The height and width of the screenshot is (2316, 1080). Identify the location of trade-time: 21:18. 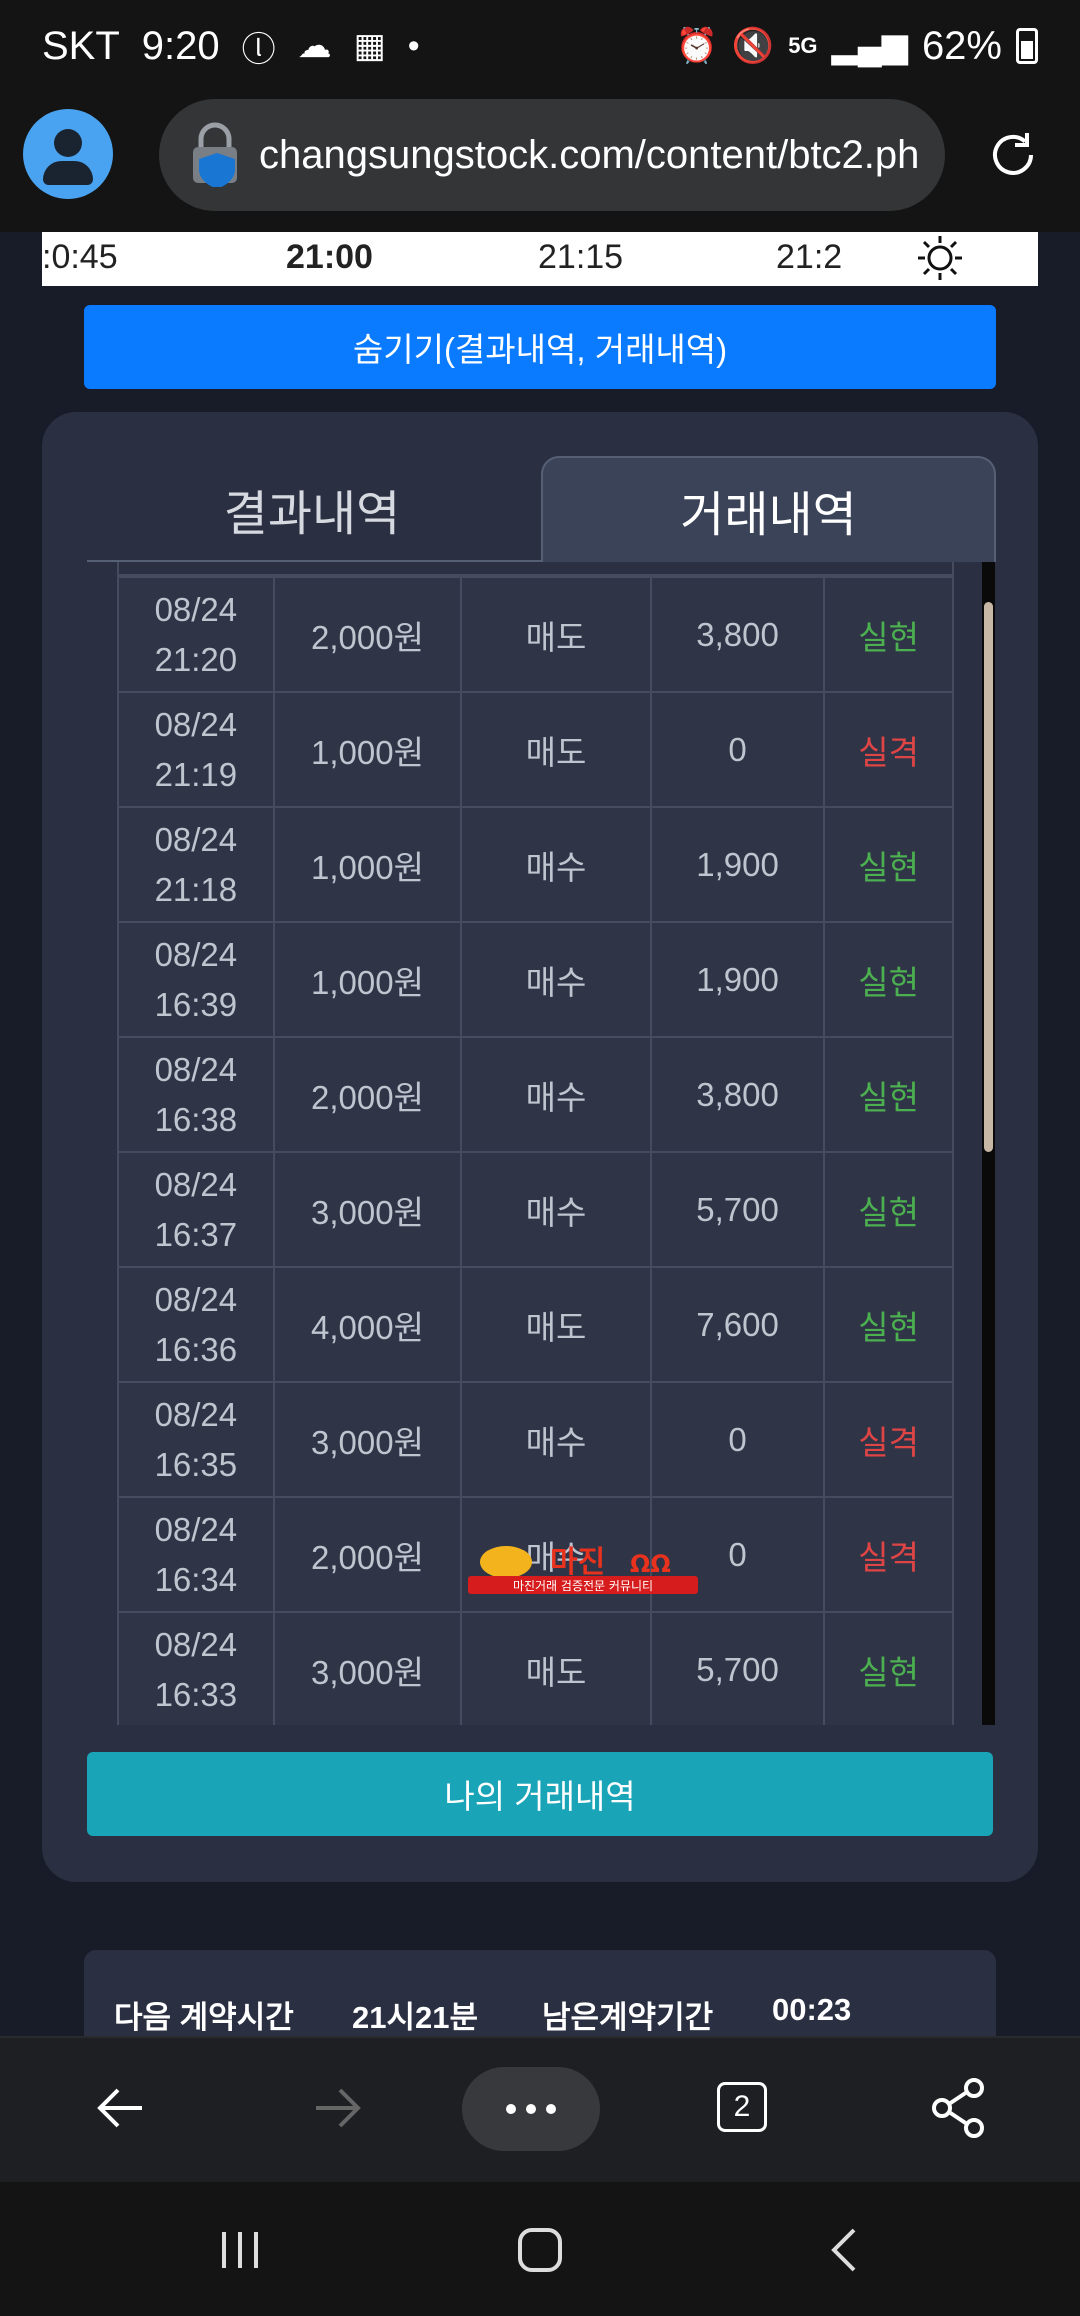
(196, 889).